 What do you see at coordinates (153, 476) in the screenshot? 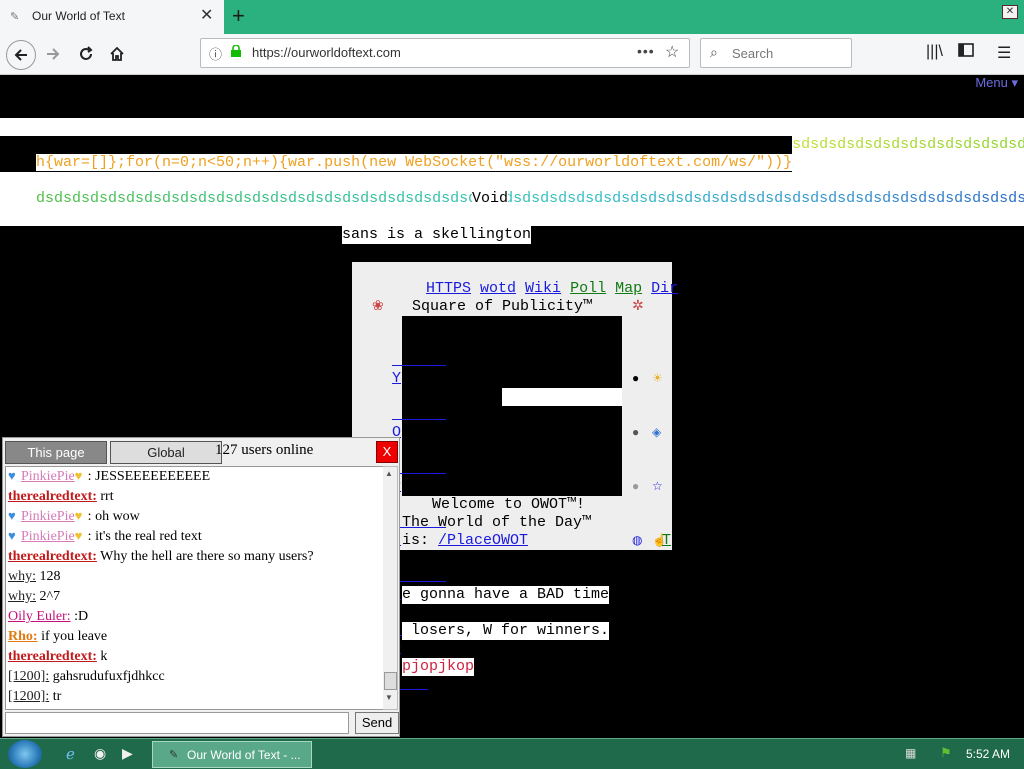
I see `chat-message-text: JESSEEEEEEEEEE` at bounding box center [153, 476].